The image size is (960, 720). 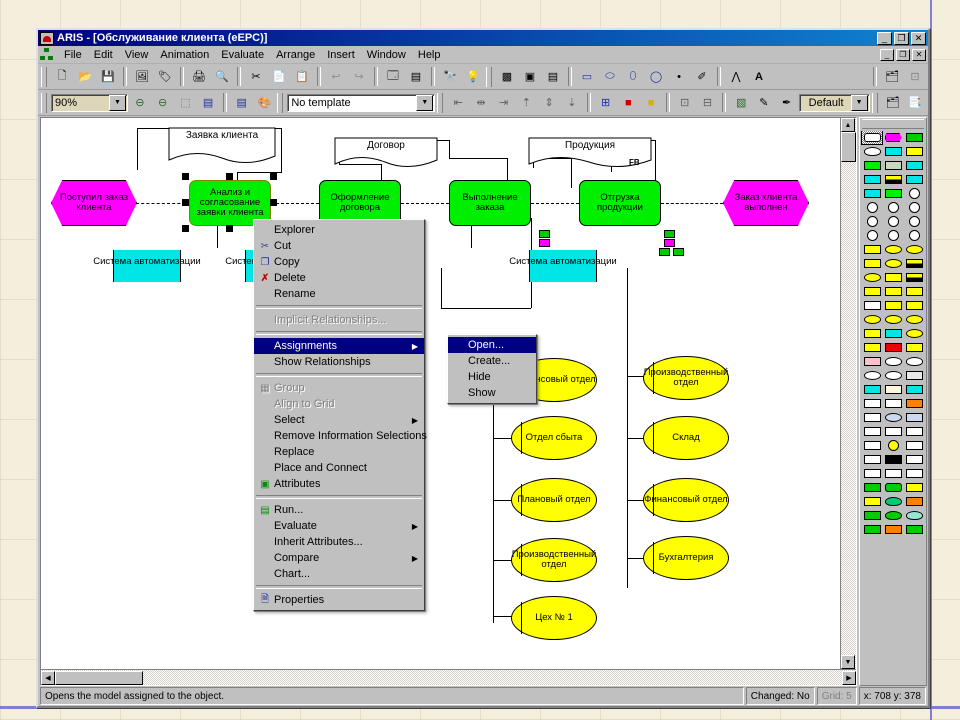 I want to click on open-assigned-icon: ⊡, so click(x=915, y=76).